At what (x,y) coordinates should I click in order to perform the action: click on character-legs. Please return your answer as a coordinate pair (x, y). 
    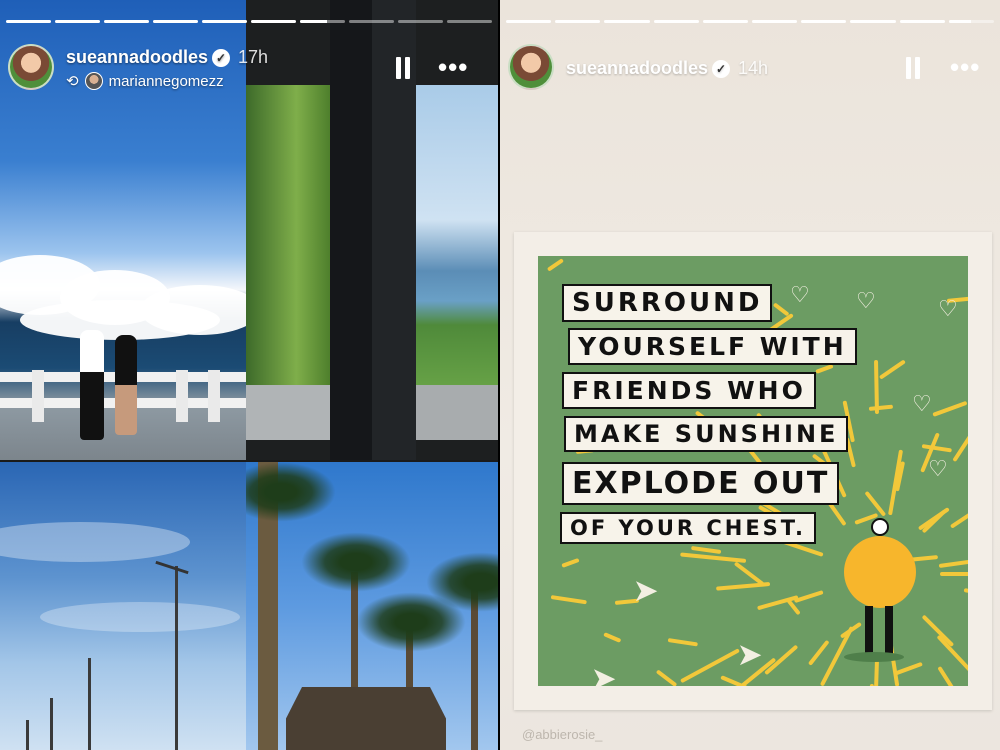
    Looking at the image, I should click on (879, 630).